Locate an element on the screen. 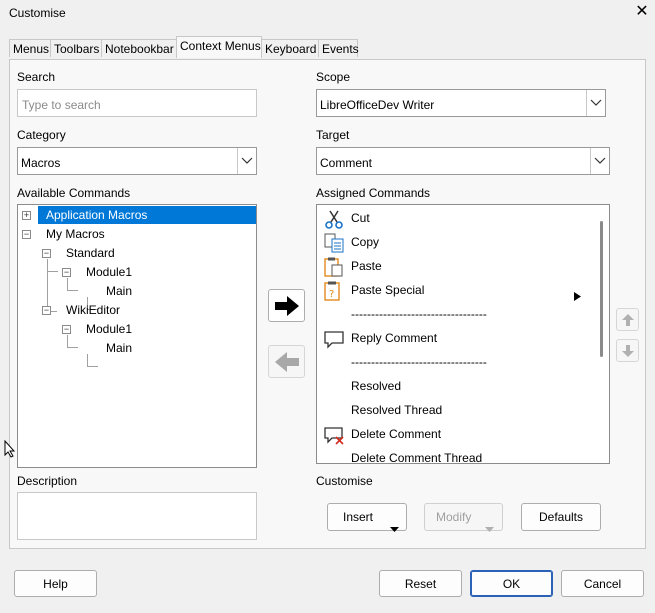 The width and height of the screenshot is (655, 613). search-input: Type to search is located at coordinates (137, 103).